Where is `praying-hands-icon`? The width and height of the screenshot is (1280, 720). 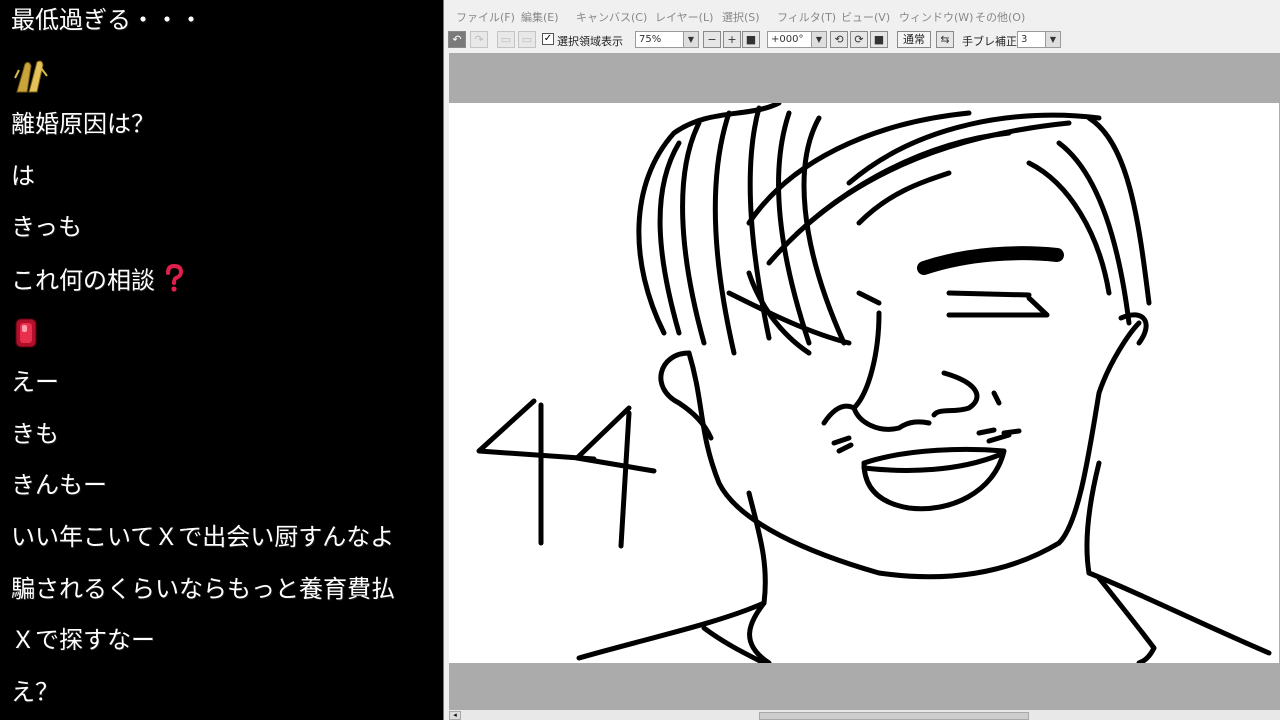
praying-hands-icon is located at coordinates (31, 79).